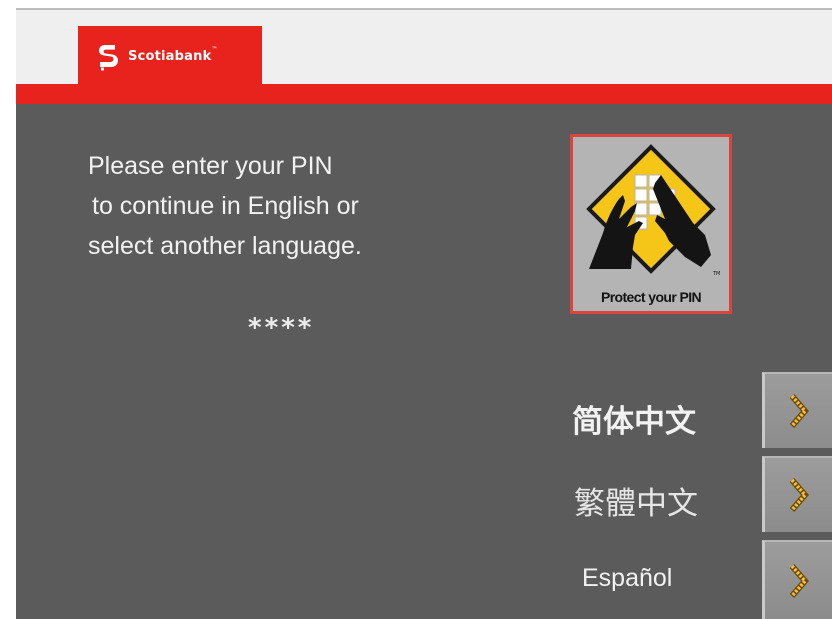 The image size is (832, 619). What do you see at coordinates (716, 274) in the screenshot?
I see `svg-text: TM` at bounding box center [716, 274].